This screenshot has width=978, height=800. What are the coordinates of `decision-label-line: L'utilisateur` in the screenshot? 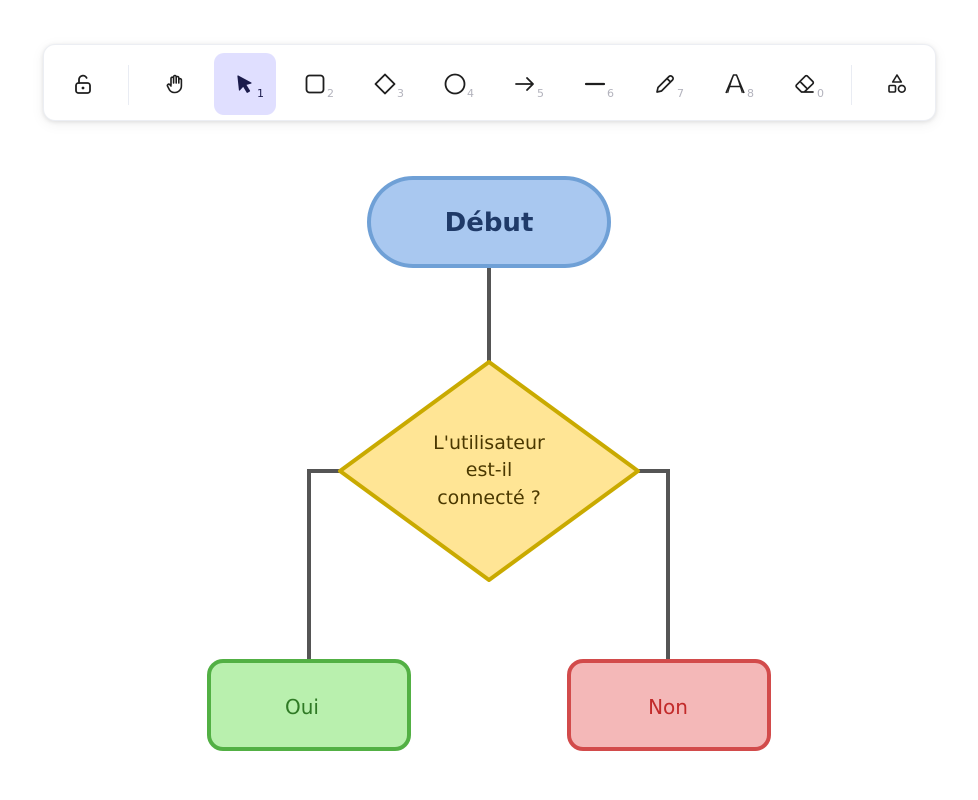 It's located at (489, 443).